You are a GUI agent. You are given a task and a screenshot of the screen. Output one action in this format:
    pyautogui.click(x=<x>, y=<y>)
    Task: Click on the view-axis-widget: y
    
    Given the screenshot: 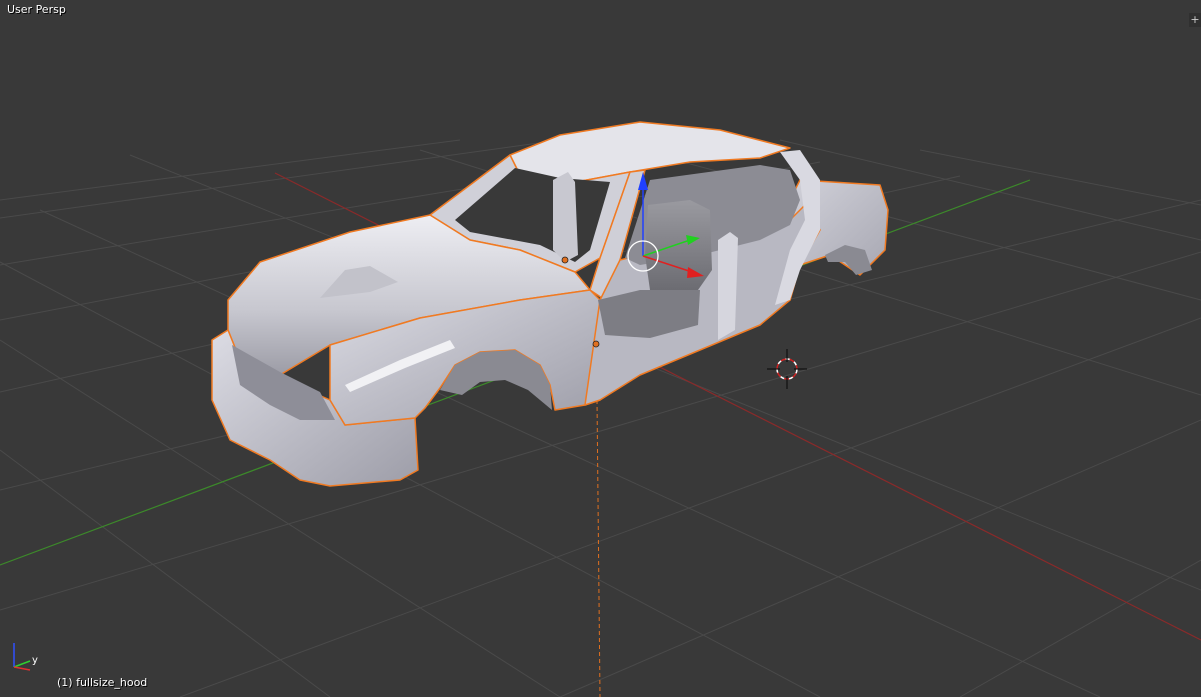 What is the action you would take?
    pyautogui.click(x=25, y=657)
    